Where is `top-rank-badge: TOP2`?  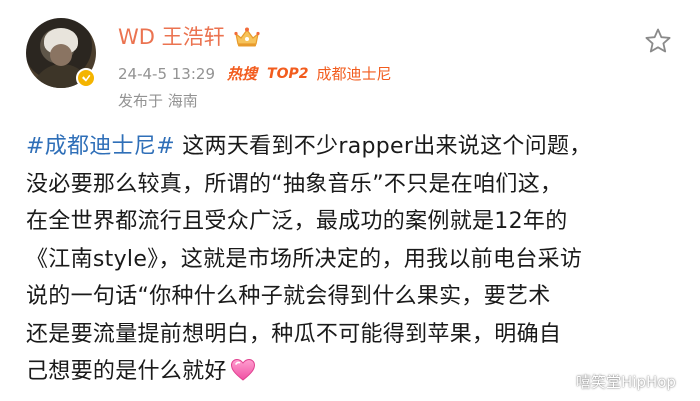 top-rank-badge: TOP2 is located at coordinates (287, 74).